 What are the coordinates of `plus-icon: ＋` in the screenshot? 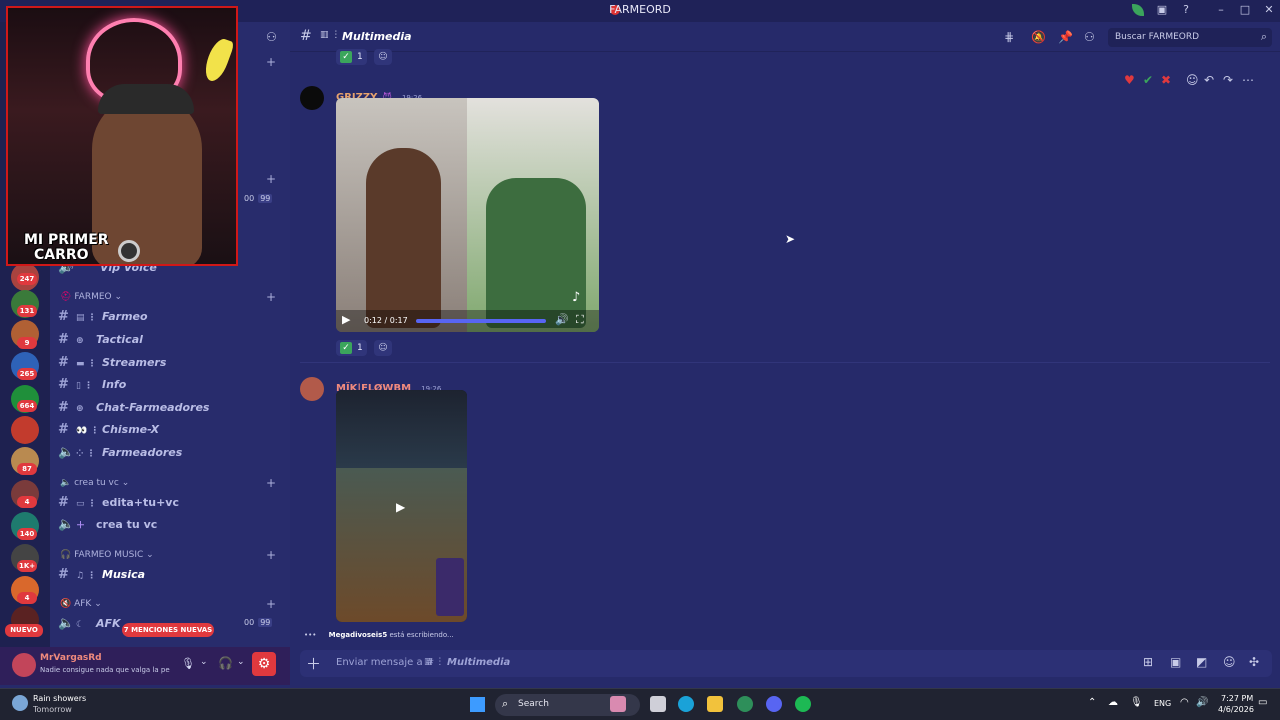 It's located at (313, 663).